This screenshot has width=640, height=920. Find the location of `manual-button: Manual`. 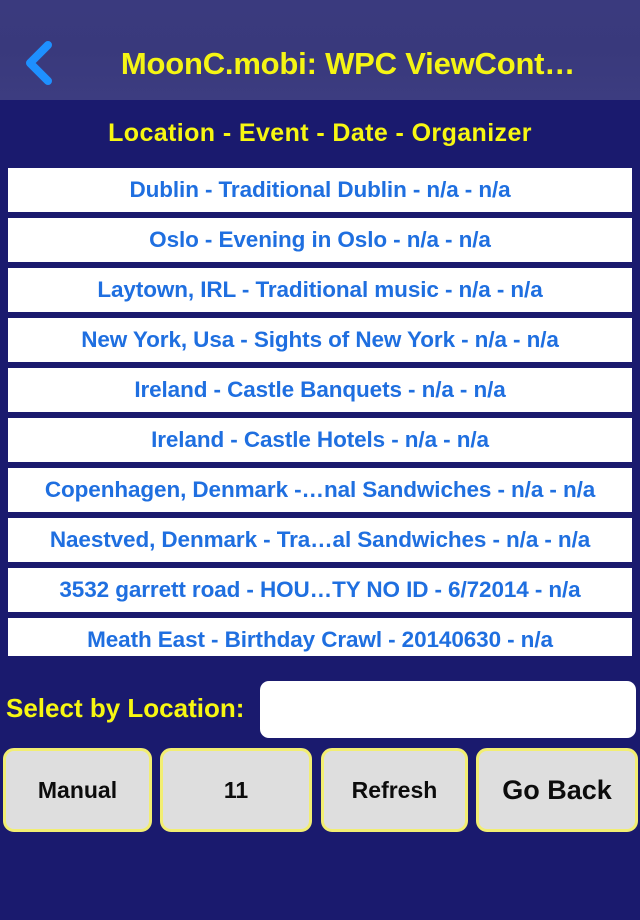

manual-button: Manual is located at coordinates (77, 790).